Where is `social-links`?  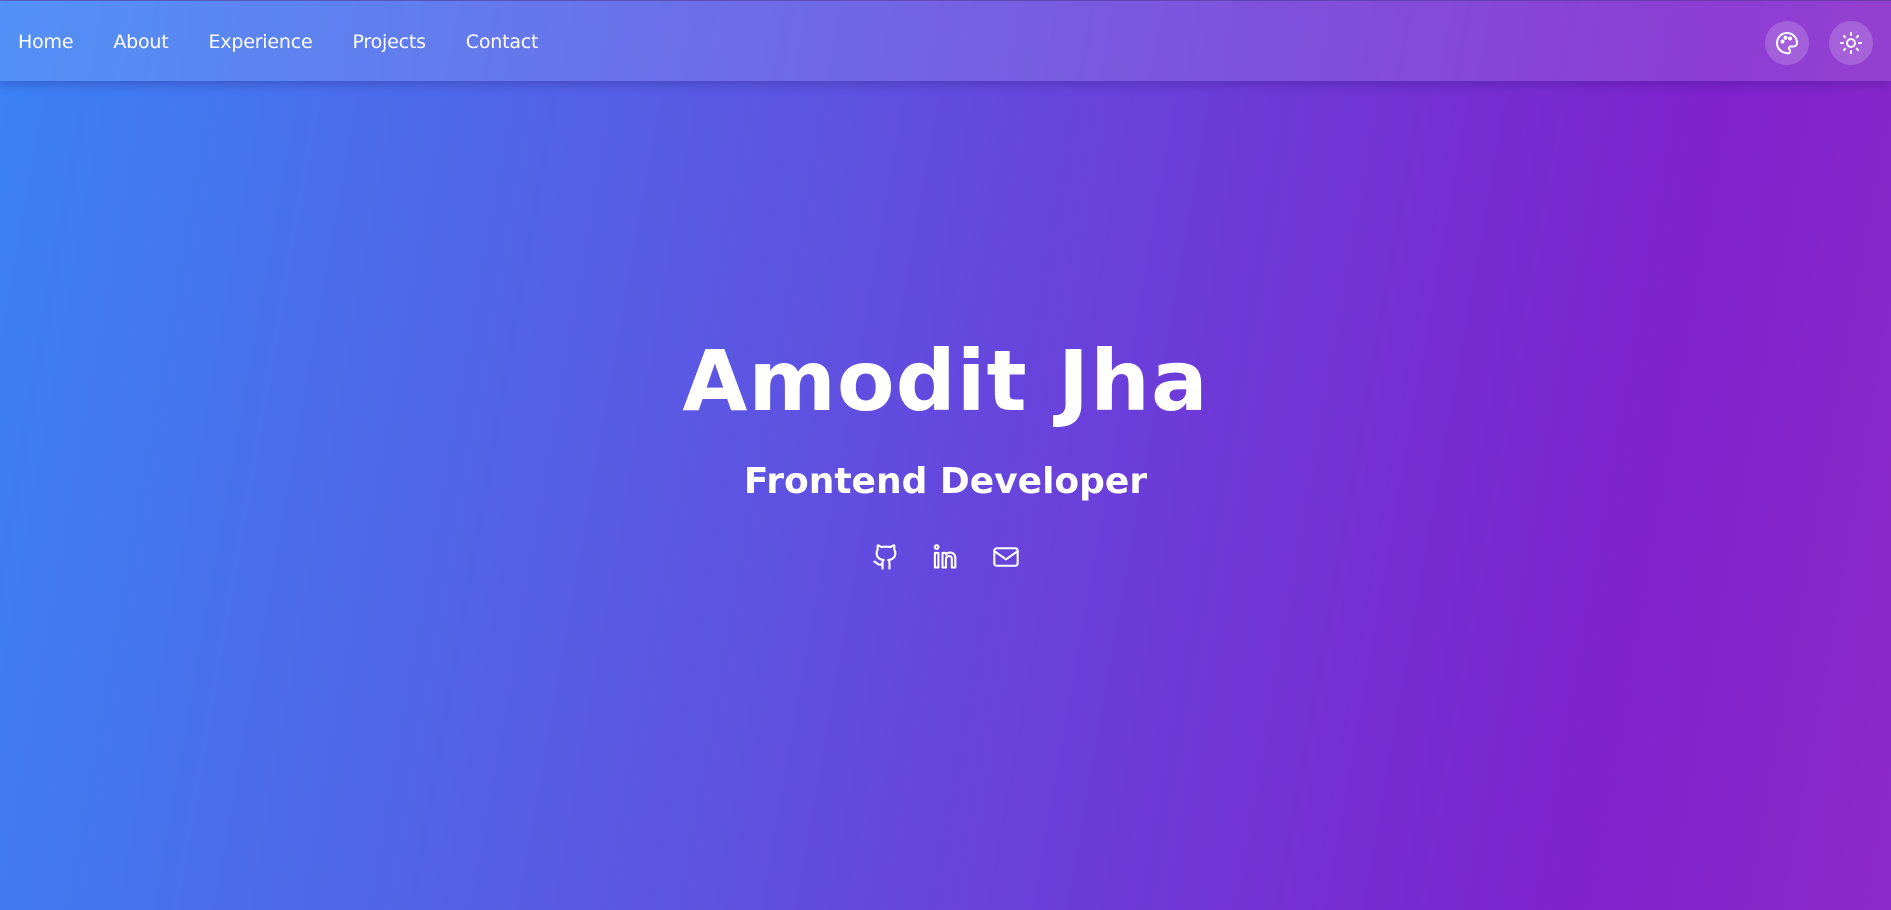
social-links is located at coordinates (945, 557).